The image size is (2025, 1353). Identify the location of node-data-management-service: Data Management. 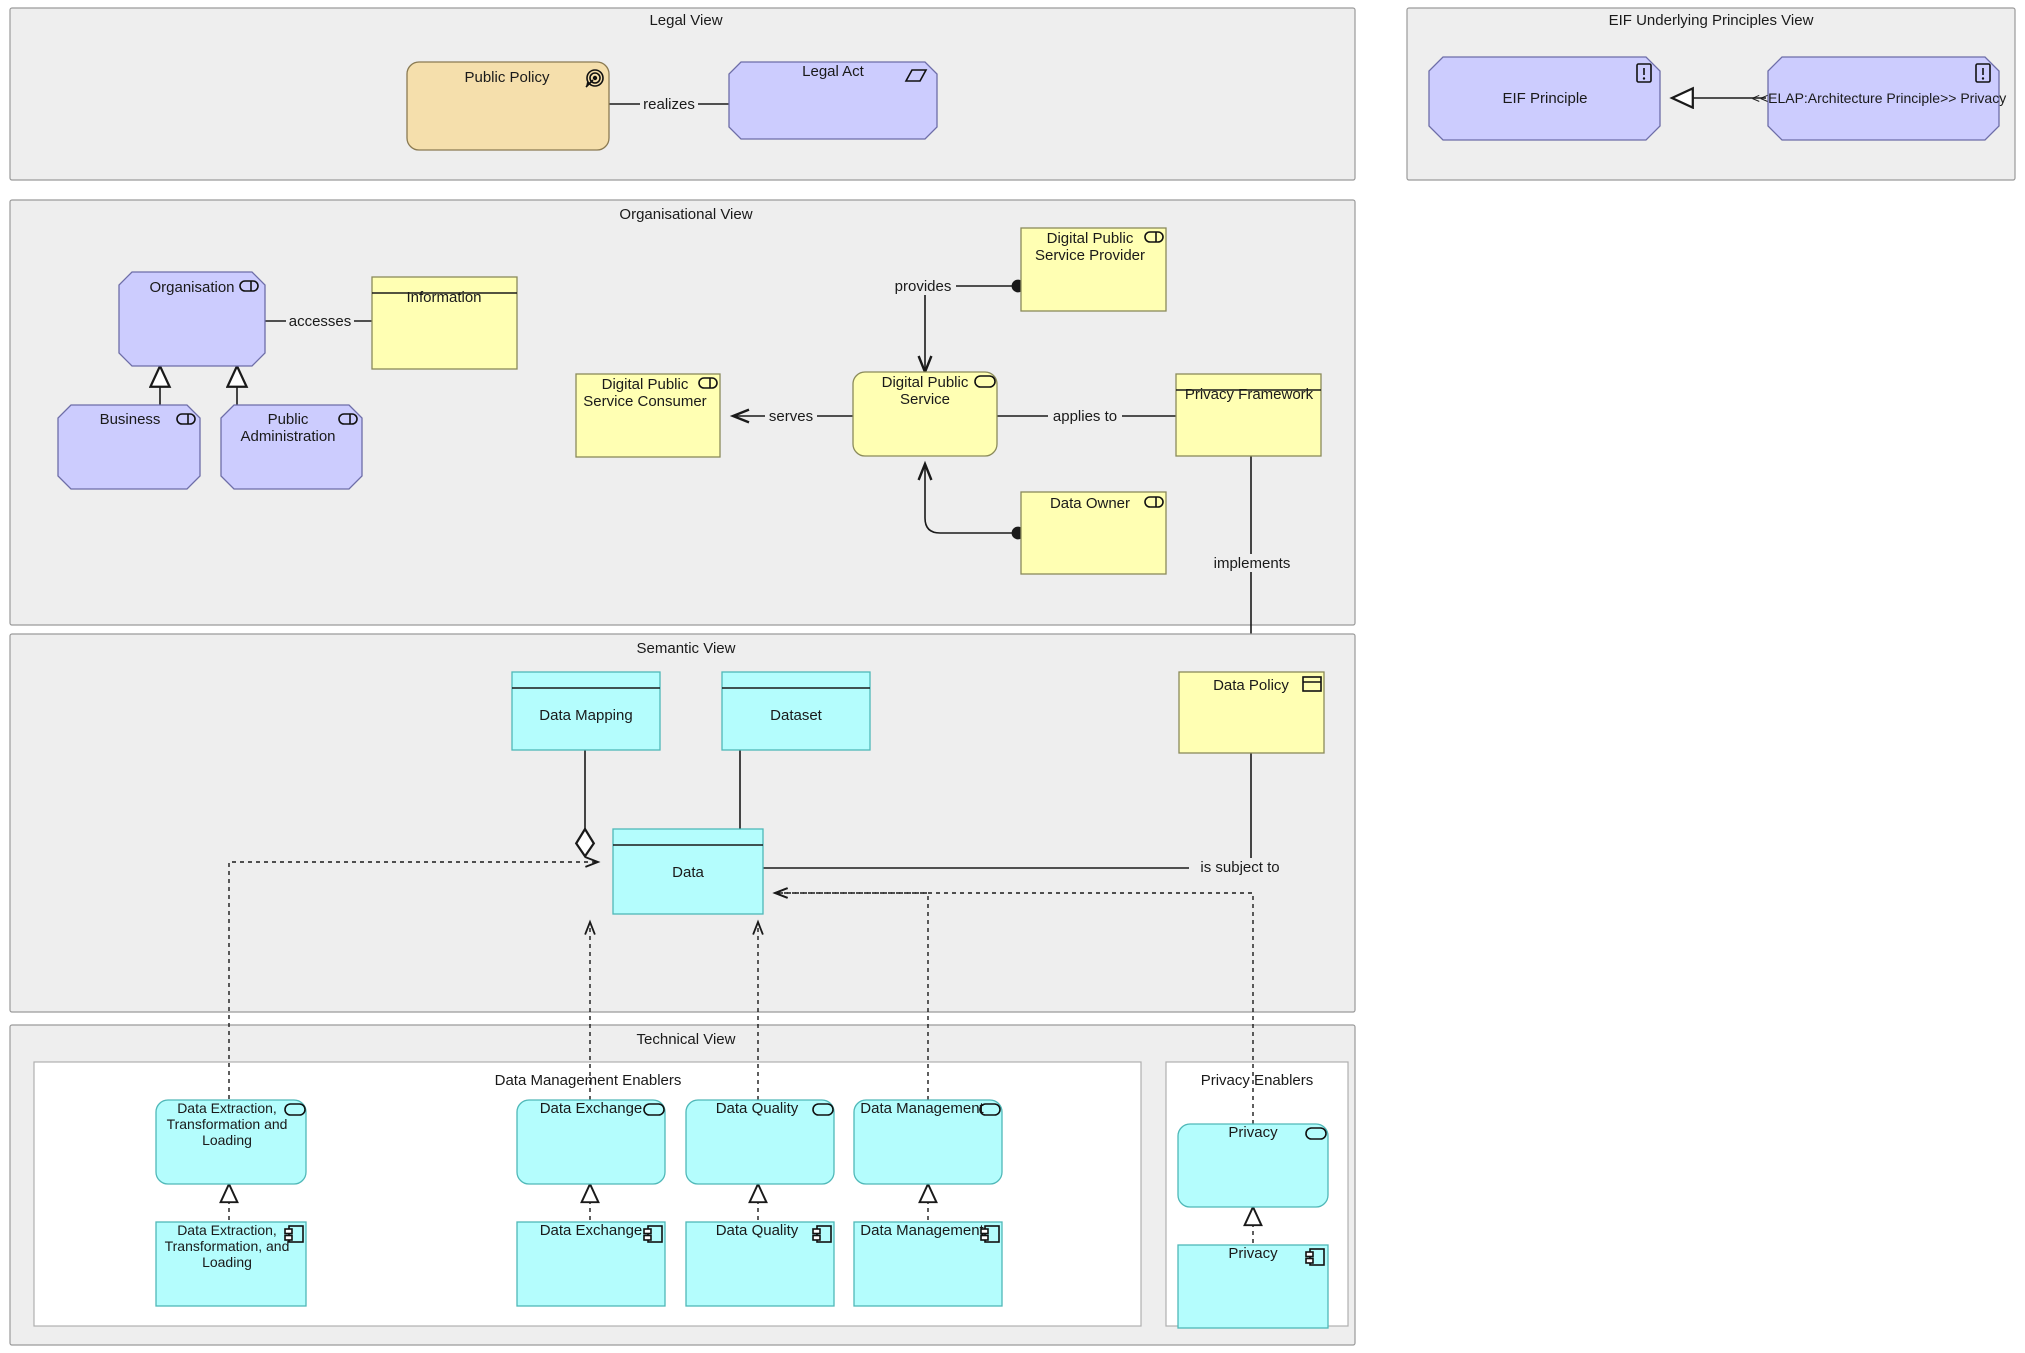
(928, 1142).